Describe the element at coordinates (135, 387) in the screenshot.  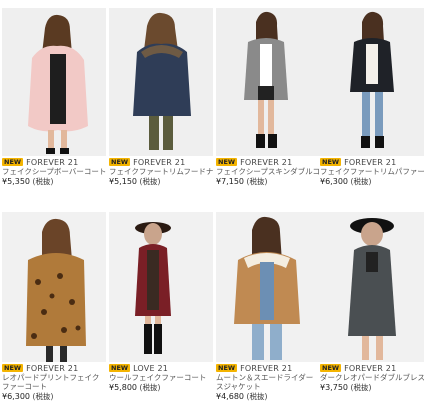
I see `product-price: ¥5,800 (税抜)` at that location.